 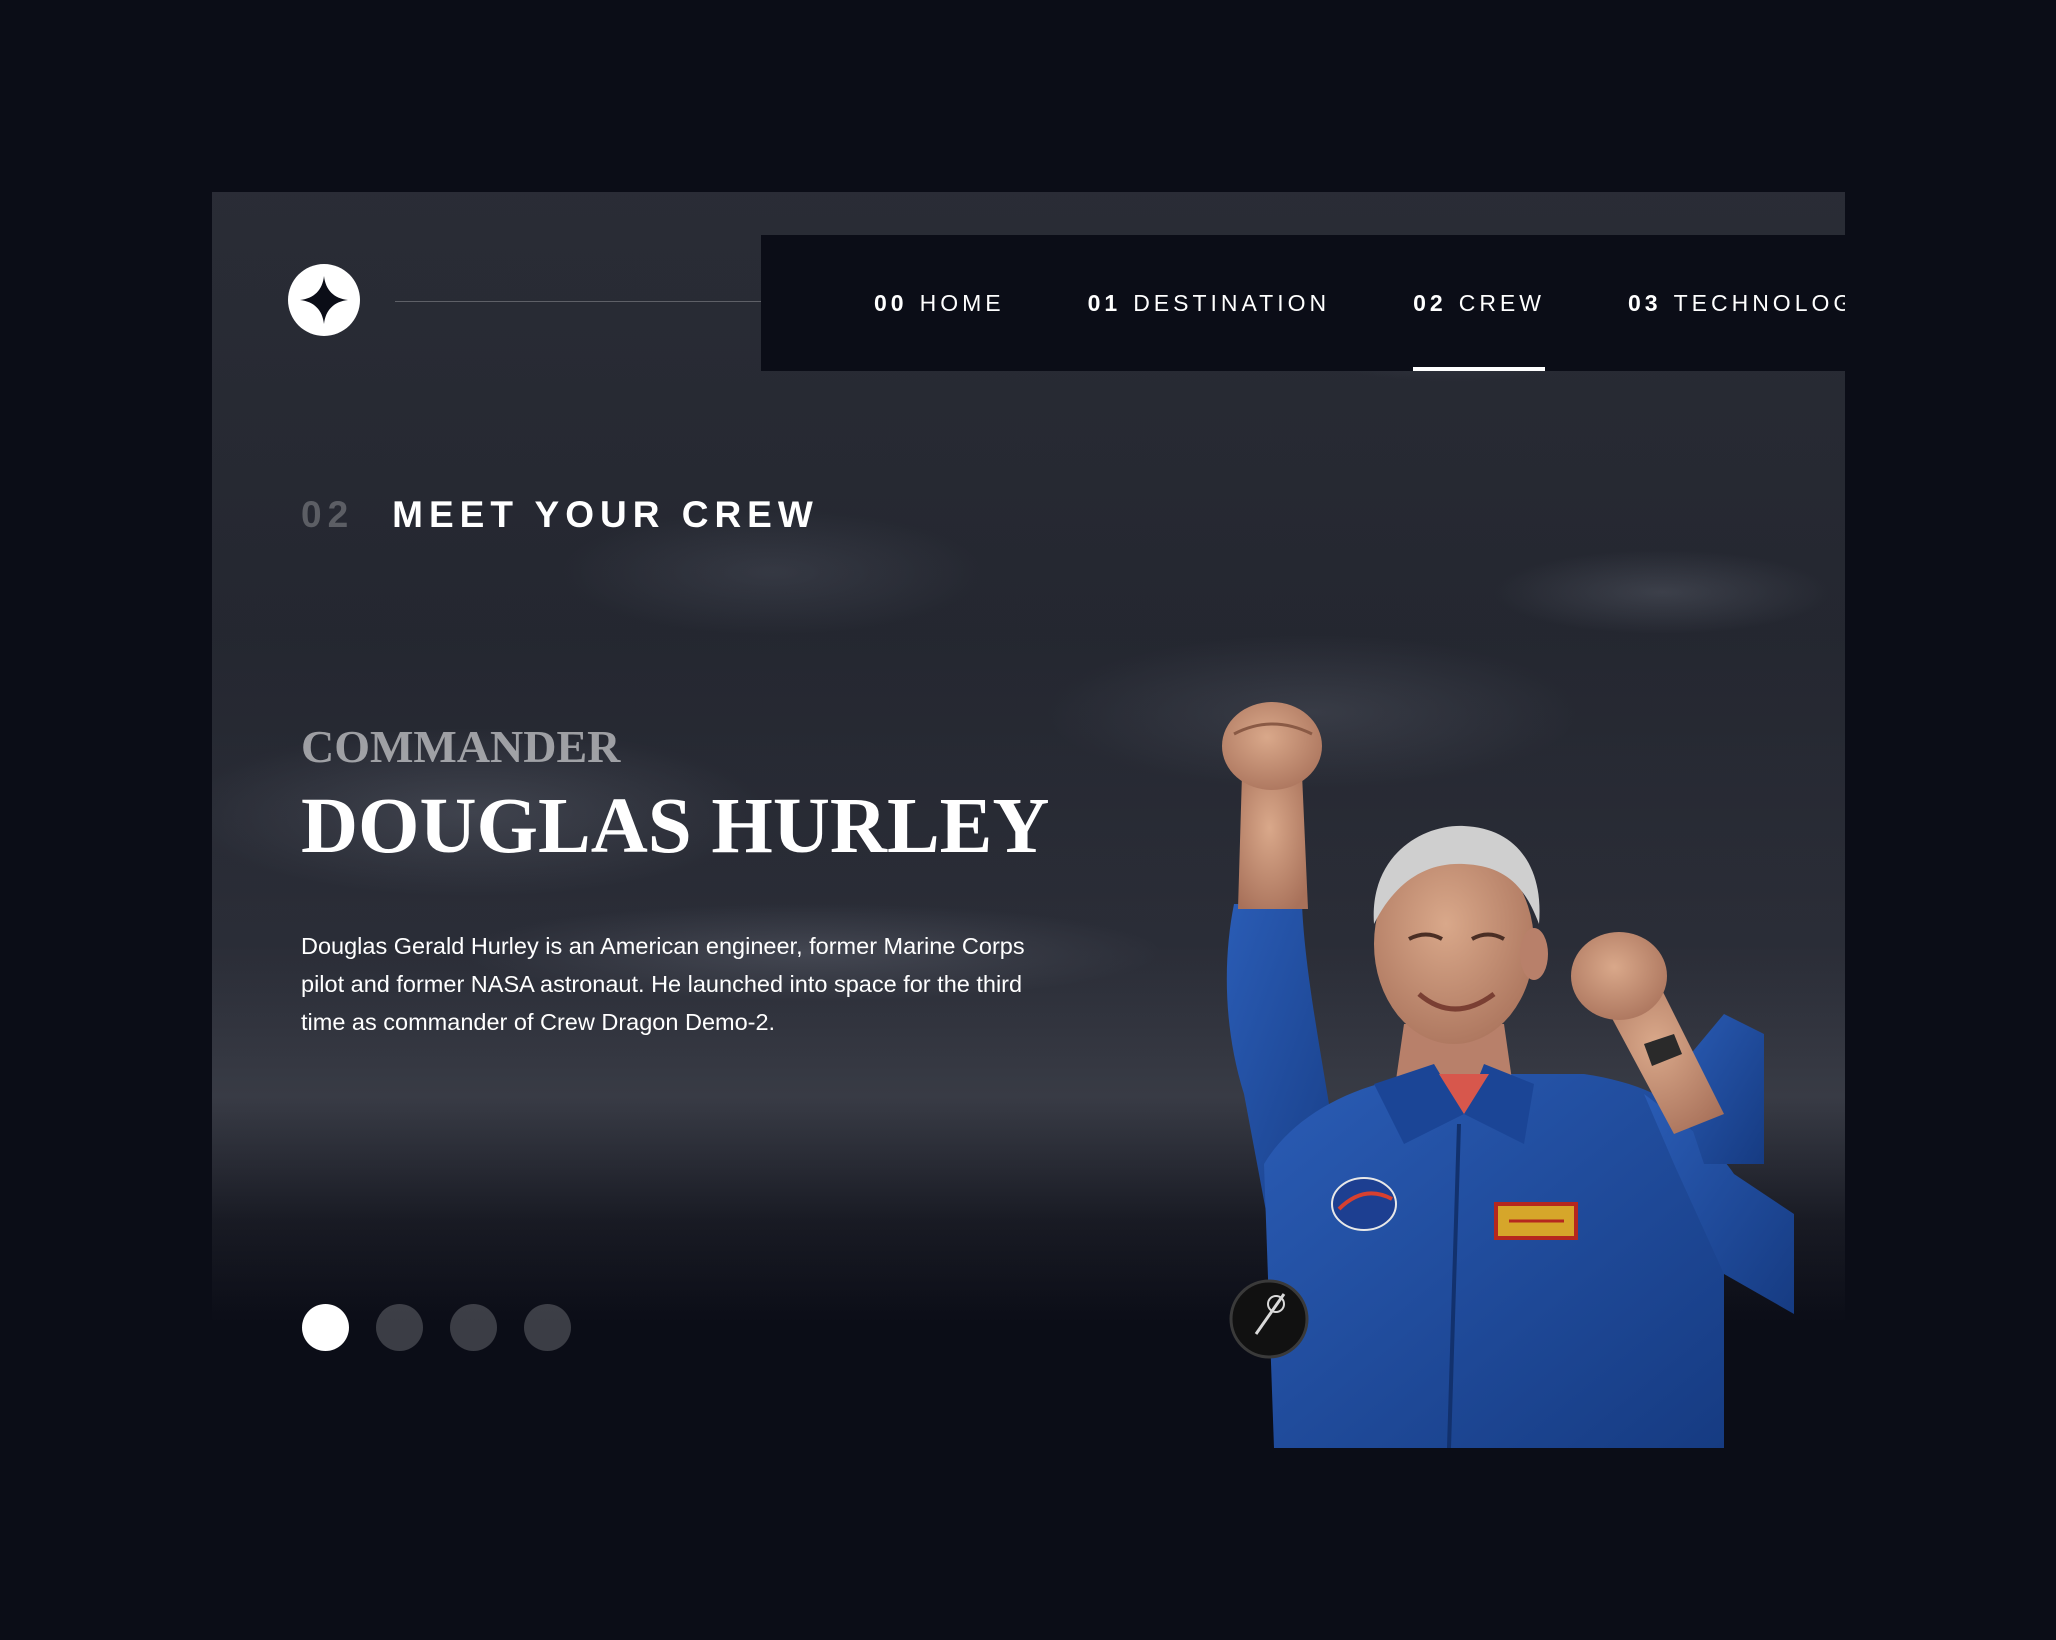 I want to click on page-heading-number: 02, so click(x=328, y=514).